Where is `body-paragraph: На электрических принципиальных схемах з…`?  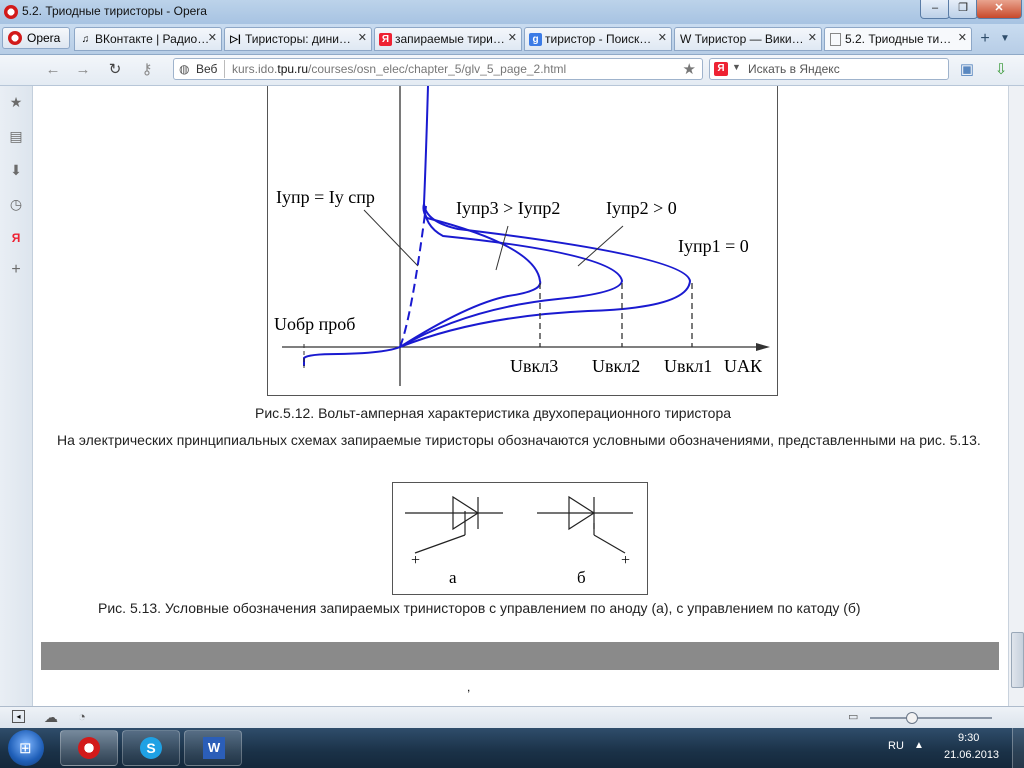 body-paragraph: На электрических принципиальных схемах з… is located at coordinates (519, 440).